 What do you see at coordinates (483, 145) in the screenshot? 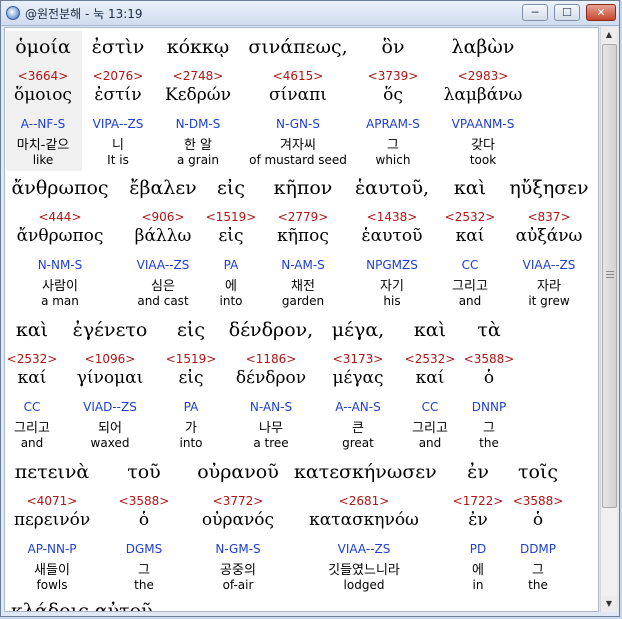
I see `word-korean: 갖다` at bounding box center [483, 145].